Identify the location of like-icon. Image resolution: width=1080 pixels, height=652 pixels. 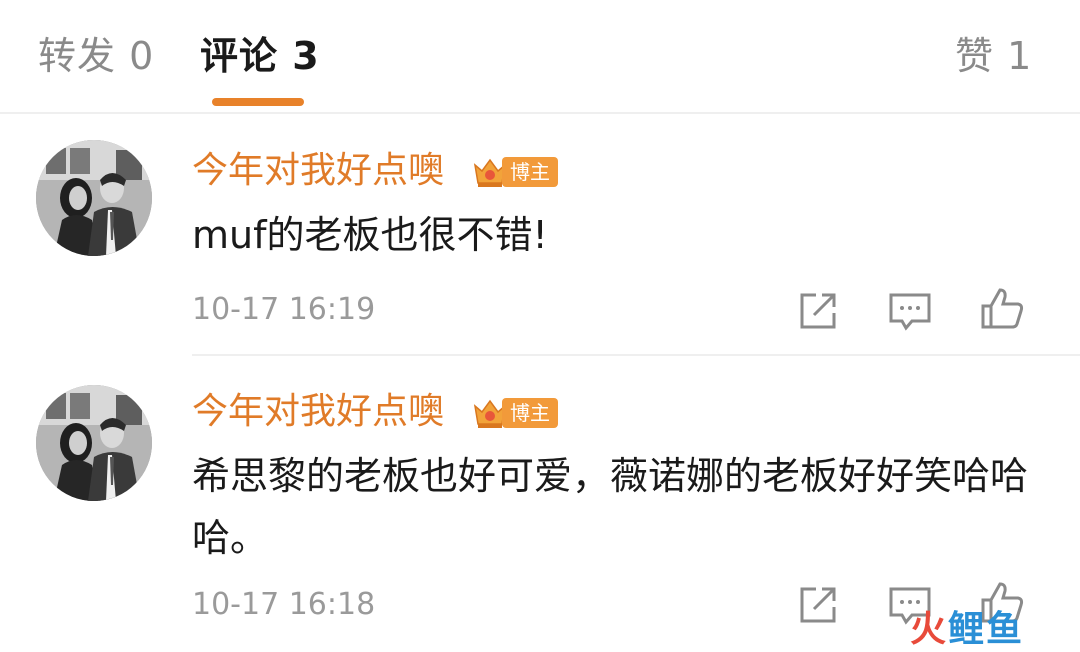
(1002, 308).